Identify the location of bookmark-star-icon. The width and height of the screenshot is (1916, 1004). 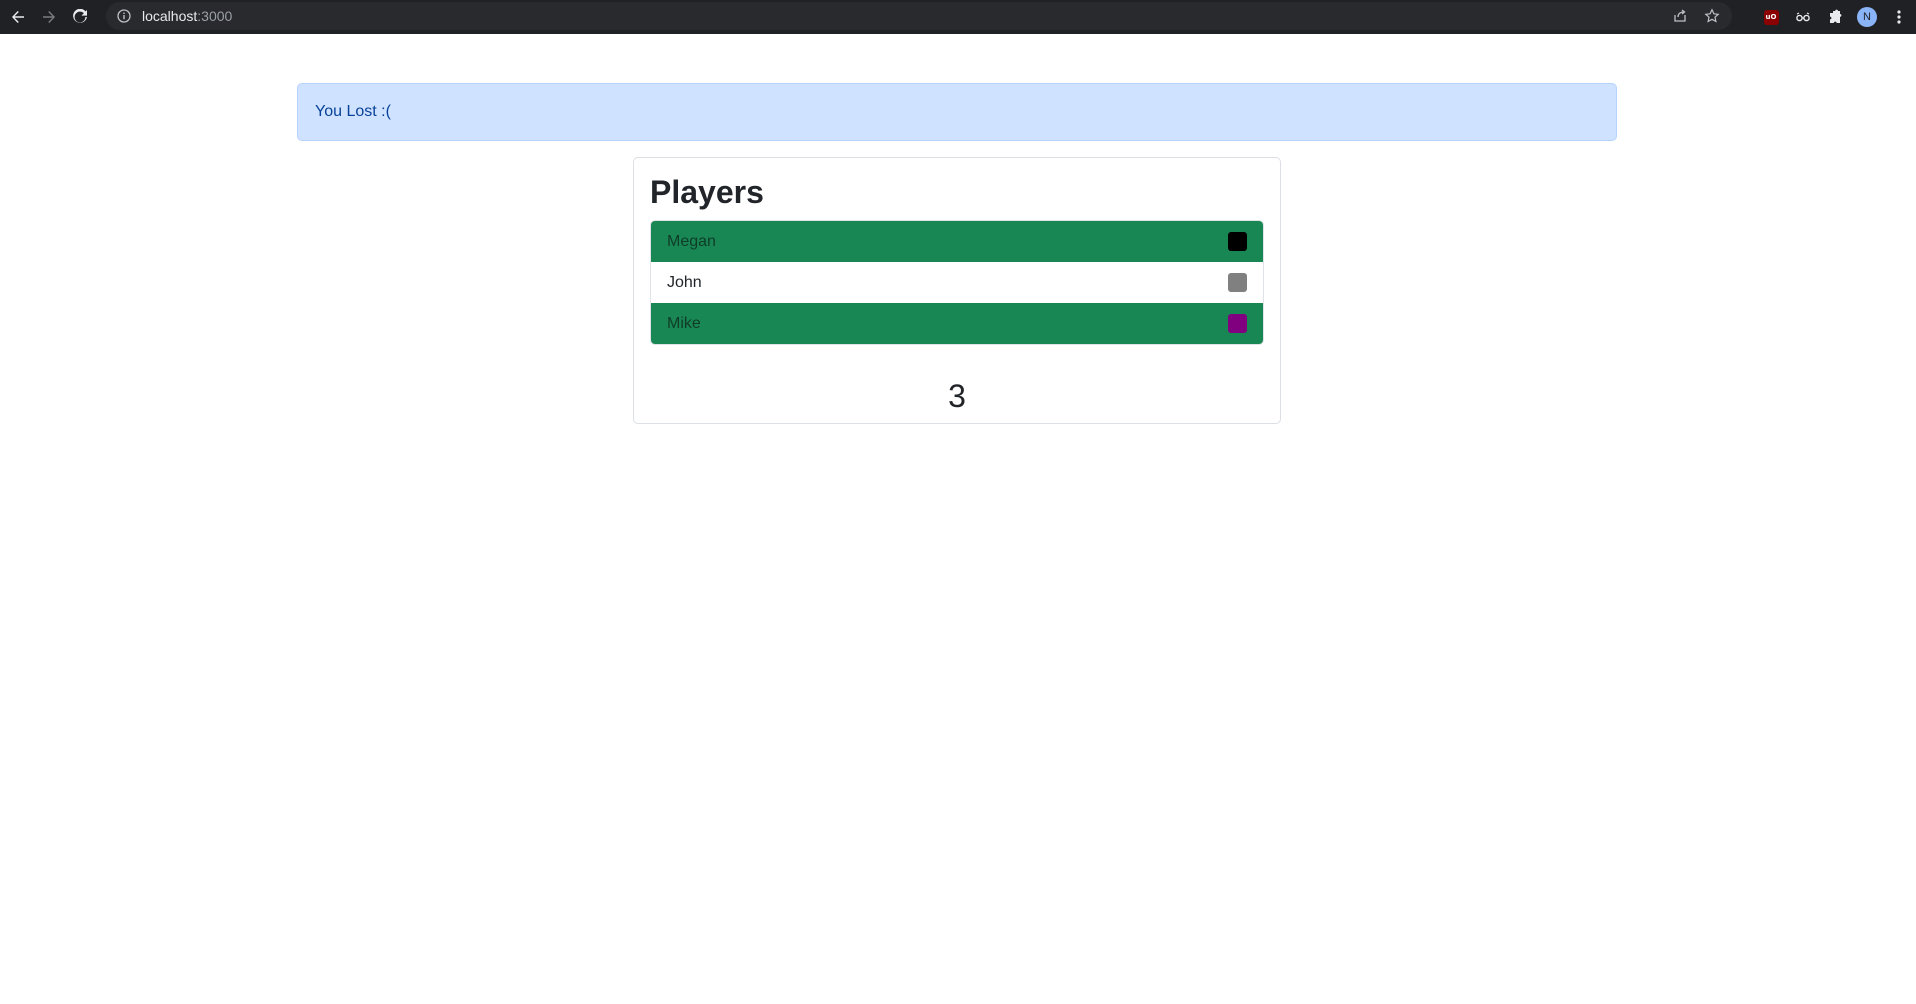
(1712, 16).